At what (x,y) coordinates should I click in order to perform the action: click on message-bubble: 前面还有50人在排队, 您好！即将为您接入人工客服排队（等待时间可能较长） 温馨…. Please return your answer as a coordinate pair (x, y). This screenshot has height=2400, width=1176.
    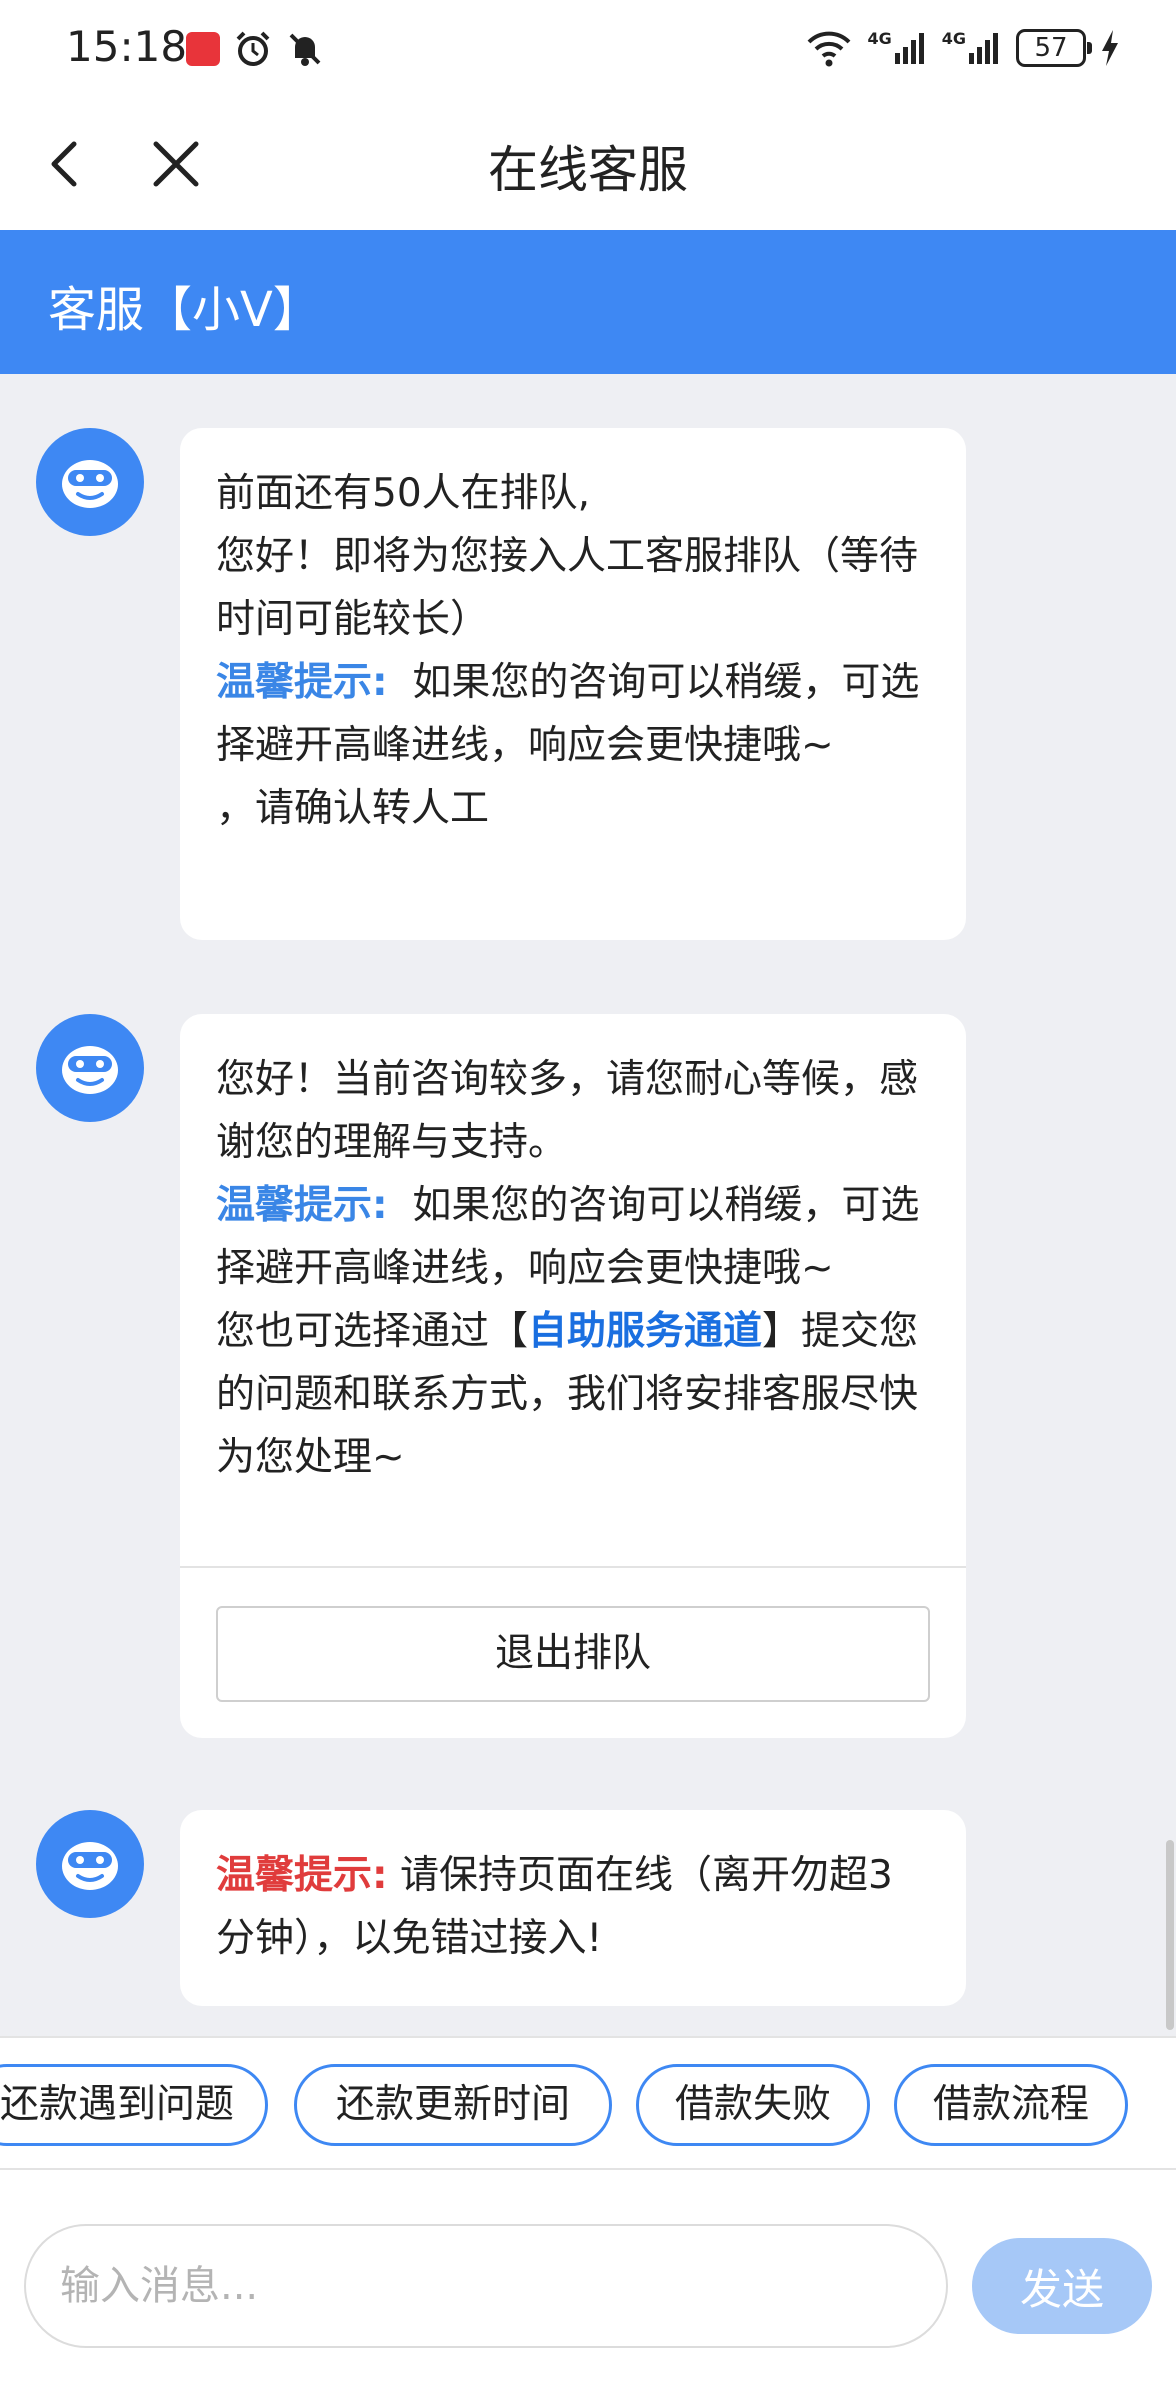
    Looking at the image, I should click on (573, 684).